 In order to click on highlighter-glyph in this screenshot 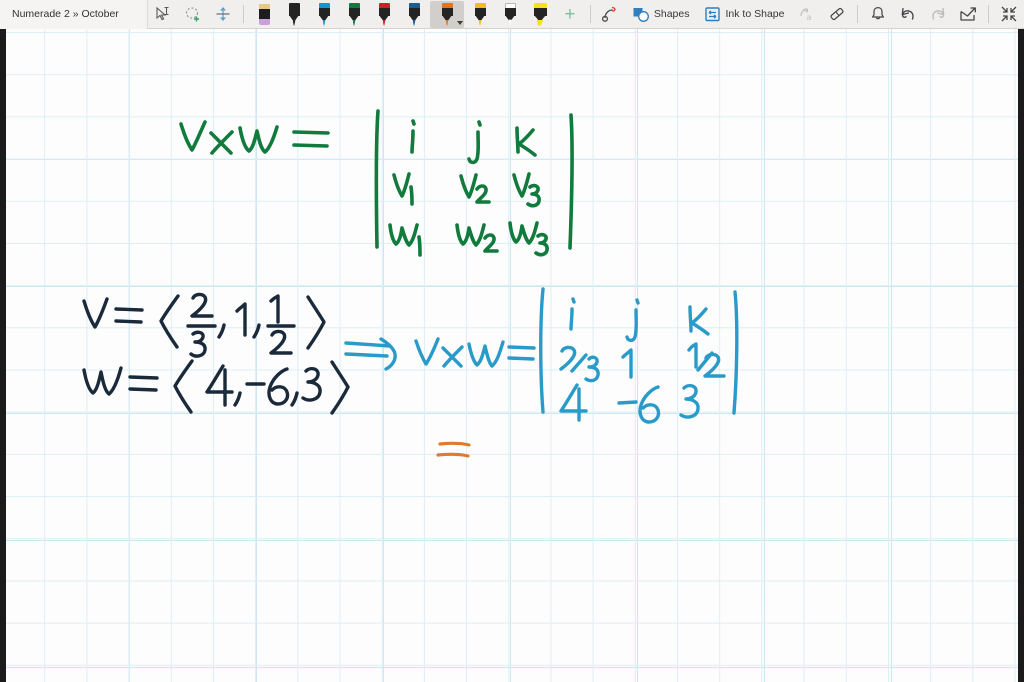, I will do `click(540, 14)`.